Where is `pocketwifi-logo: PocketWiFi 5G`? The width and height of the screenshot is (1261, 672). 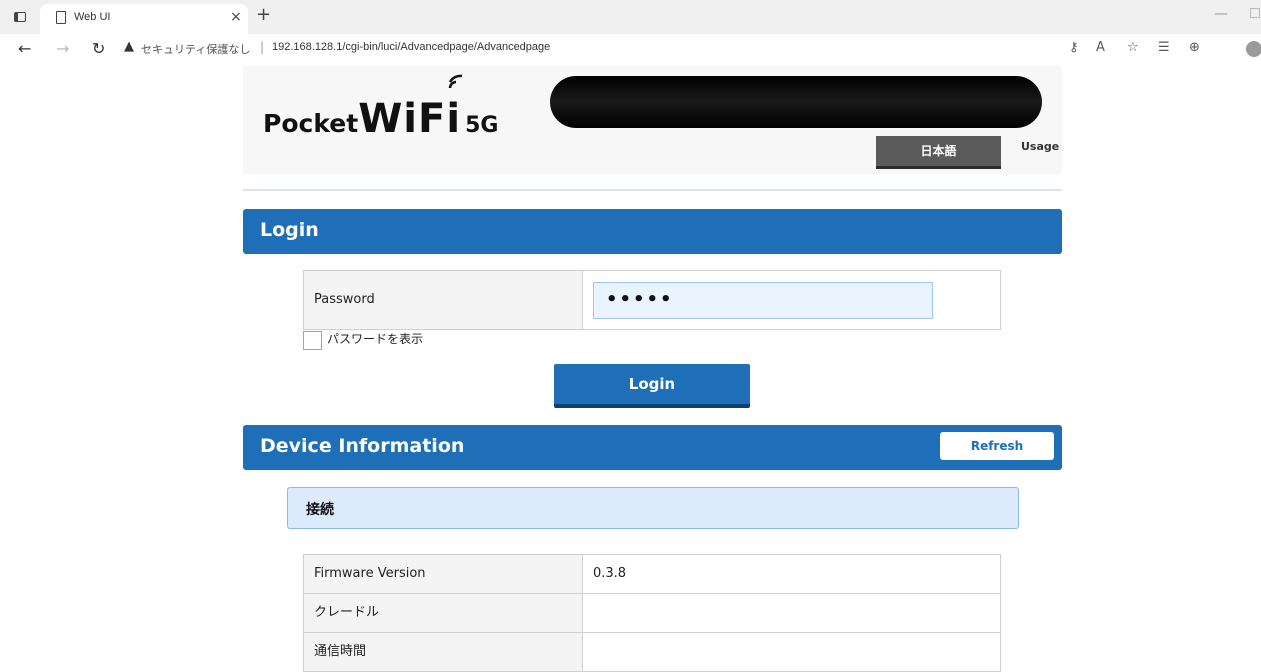 pocketwifi-logo: PocketWiFi 5G is located at coordinates (380, 119).